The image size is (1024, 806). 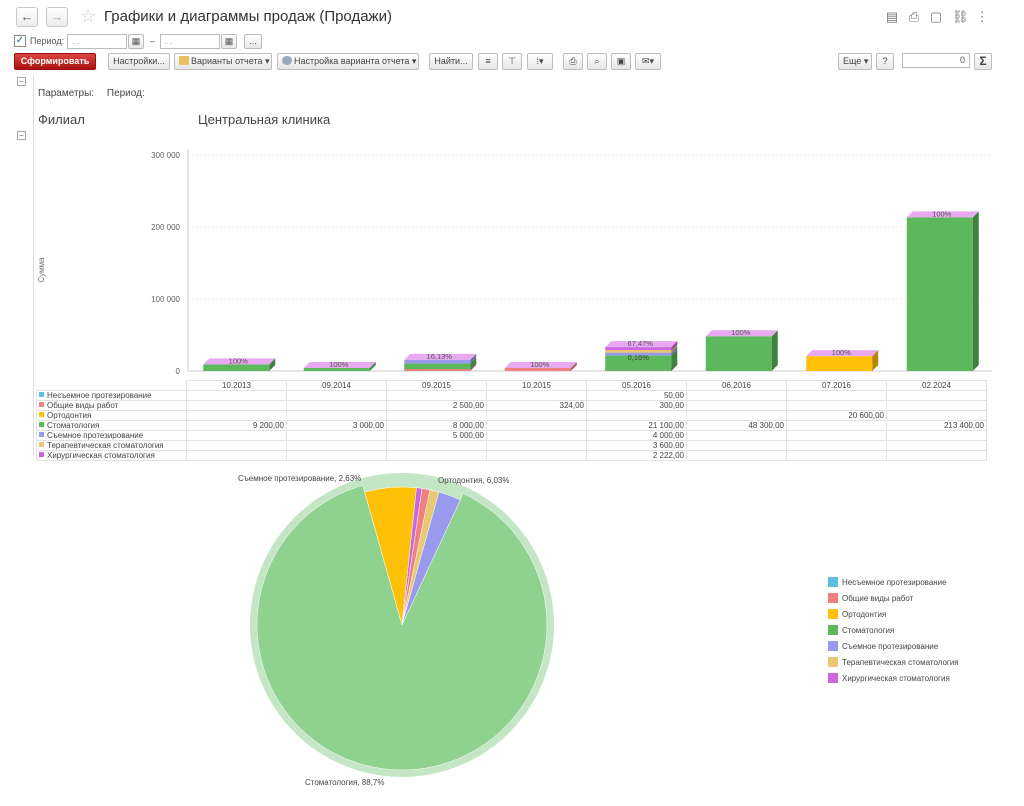 I want to click on collapse-rows-button: ⊤, so click(x=512, y=61).